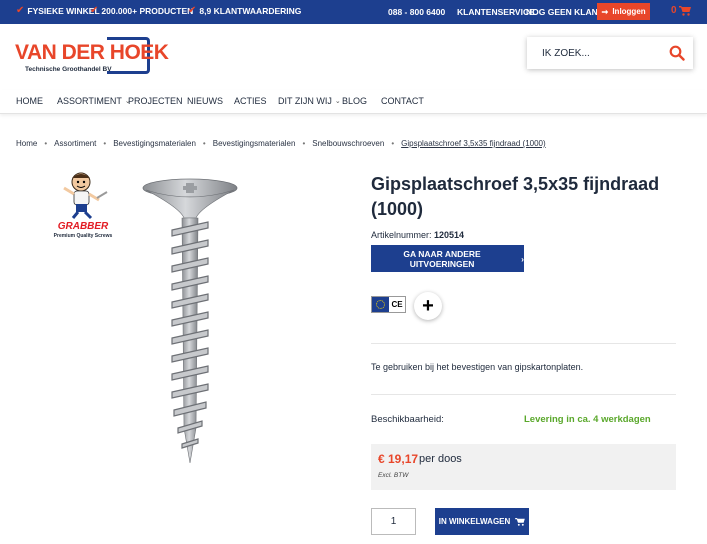  Describe the element at coordinates (26, 143) in the screenshot. I see `breadcrumb-item: Home` at that location.